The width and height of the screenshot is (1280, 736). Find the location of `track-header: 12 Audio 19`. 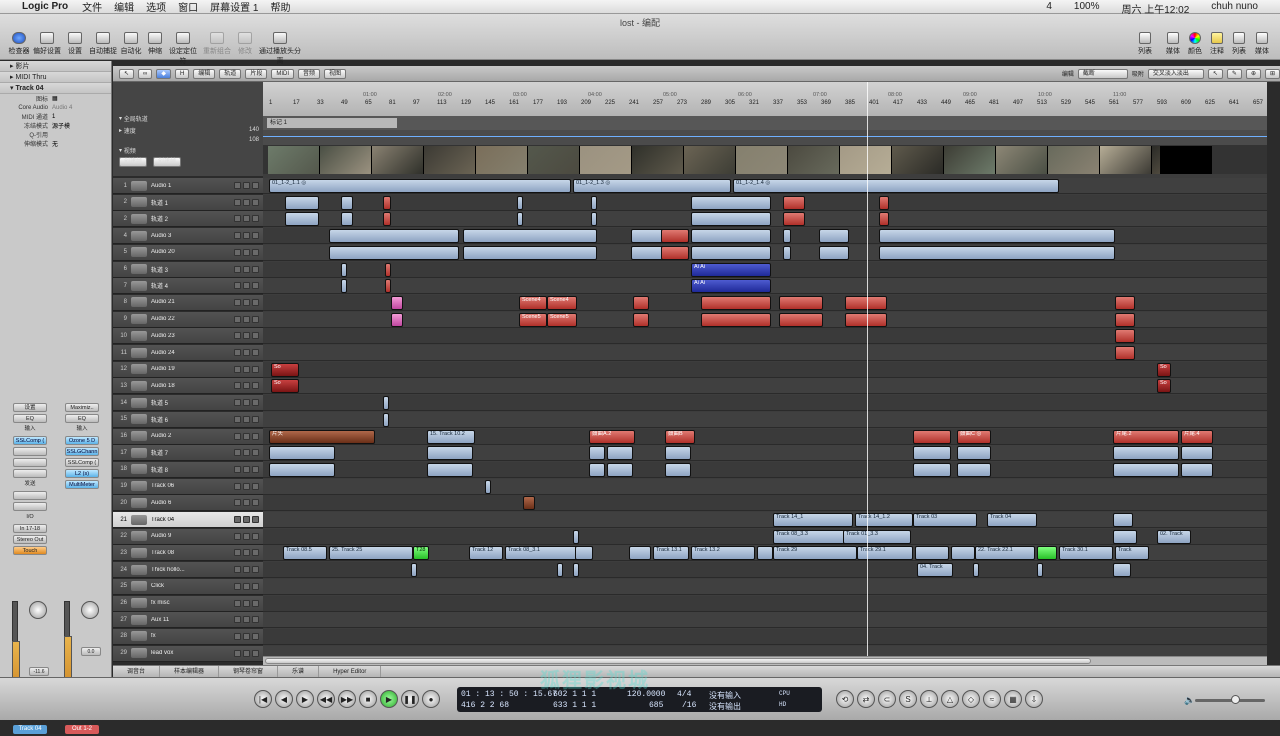

track-header: 12 Audio 19 is located at coordinates (188, 369).